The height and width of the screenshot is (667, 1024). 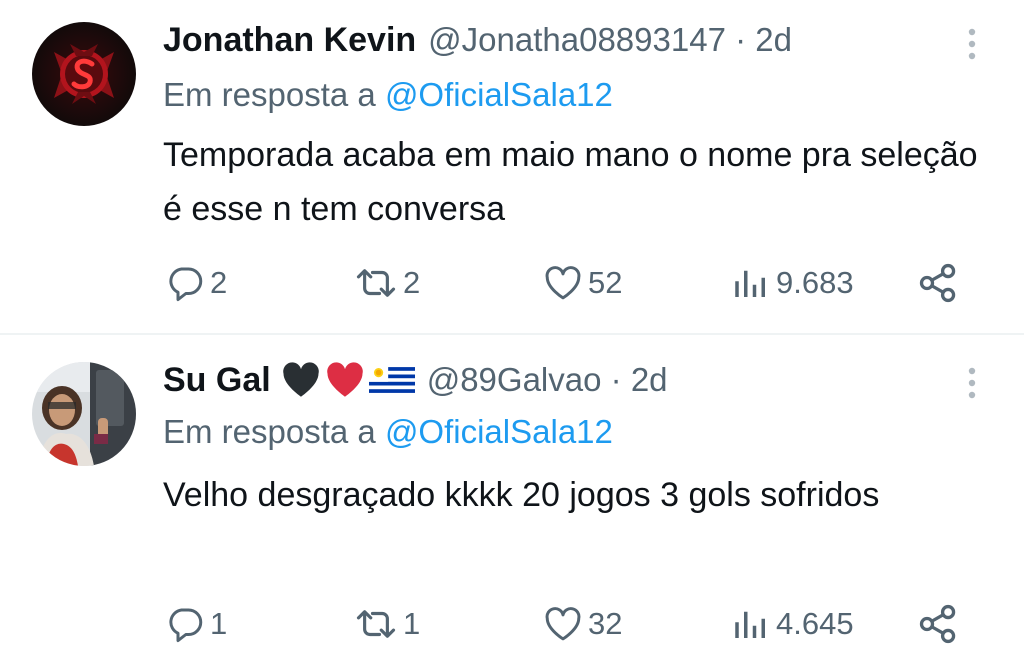 I want to click on avatar-logo-image, so click(x=84, y=74).